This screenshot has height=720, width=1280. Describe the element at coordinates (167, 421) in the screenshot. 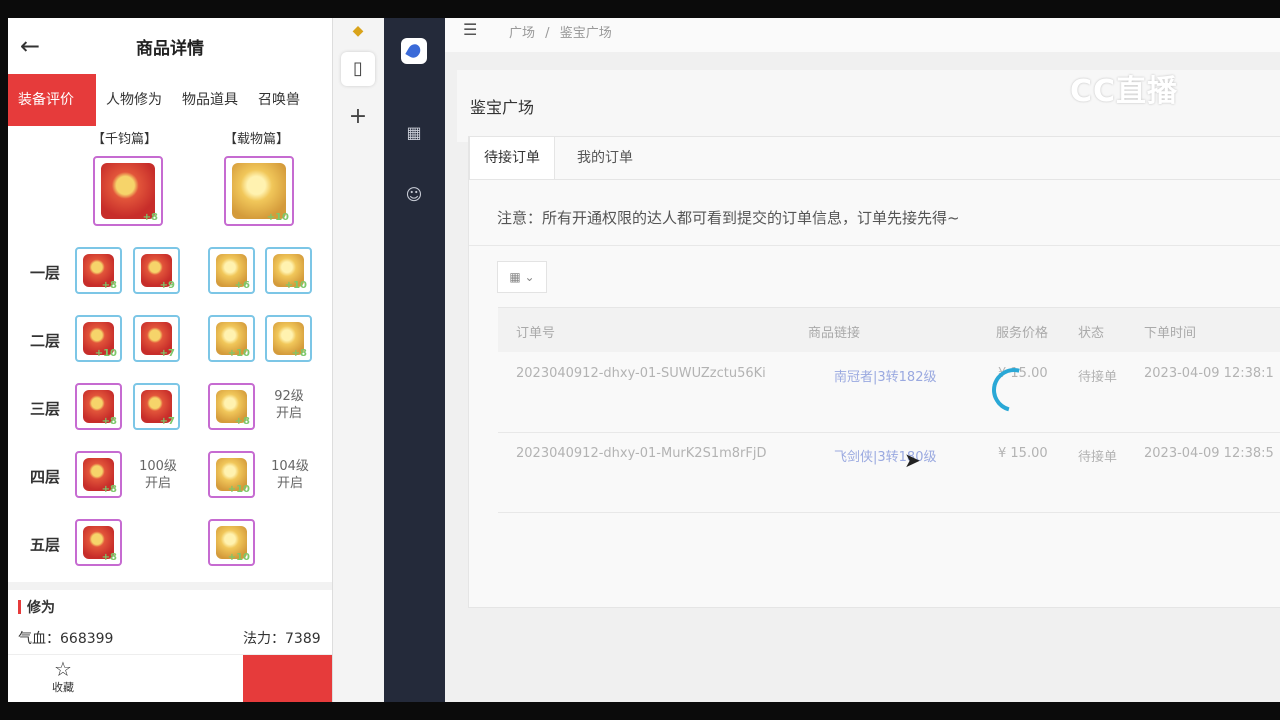

I see `item-level: +7` at that location.